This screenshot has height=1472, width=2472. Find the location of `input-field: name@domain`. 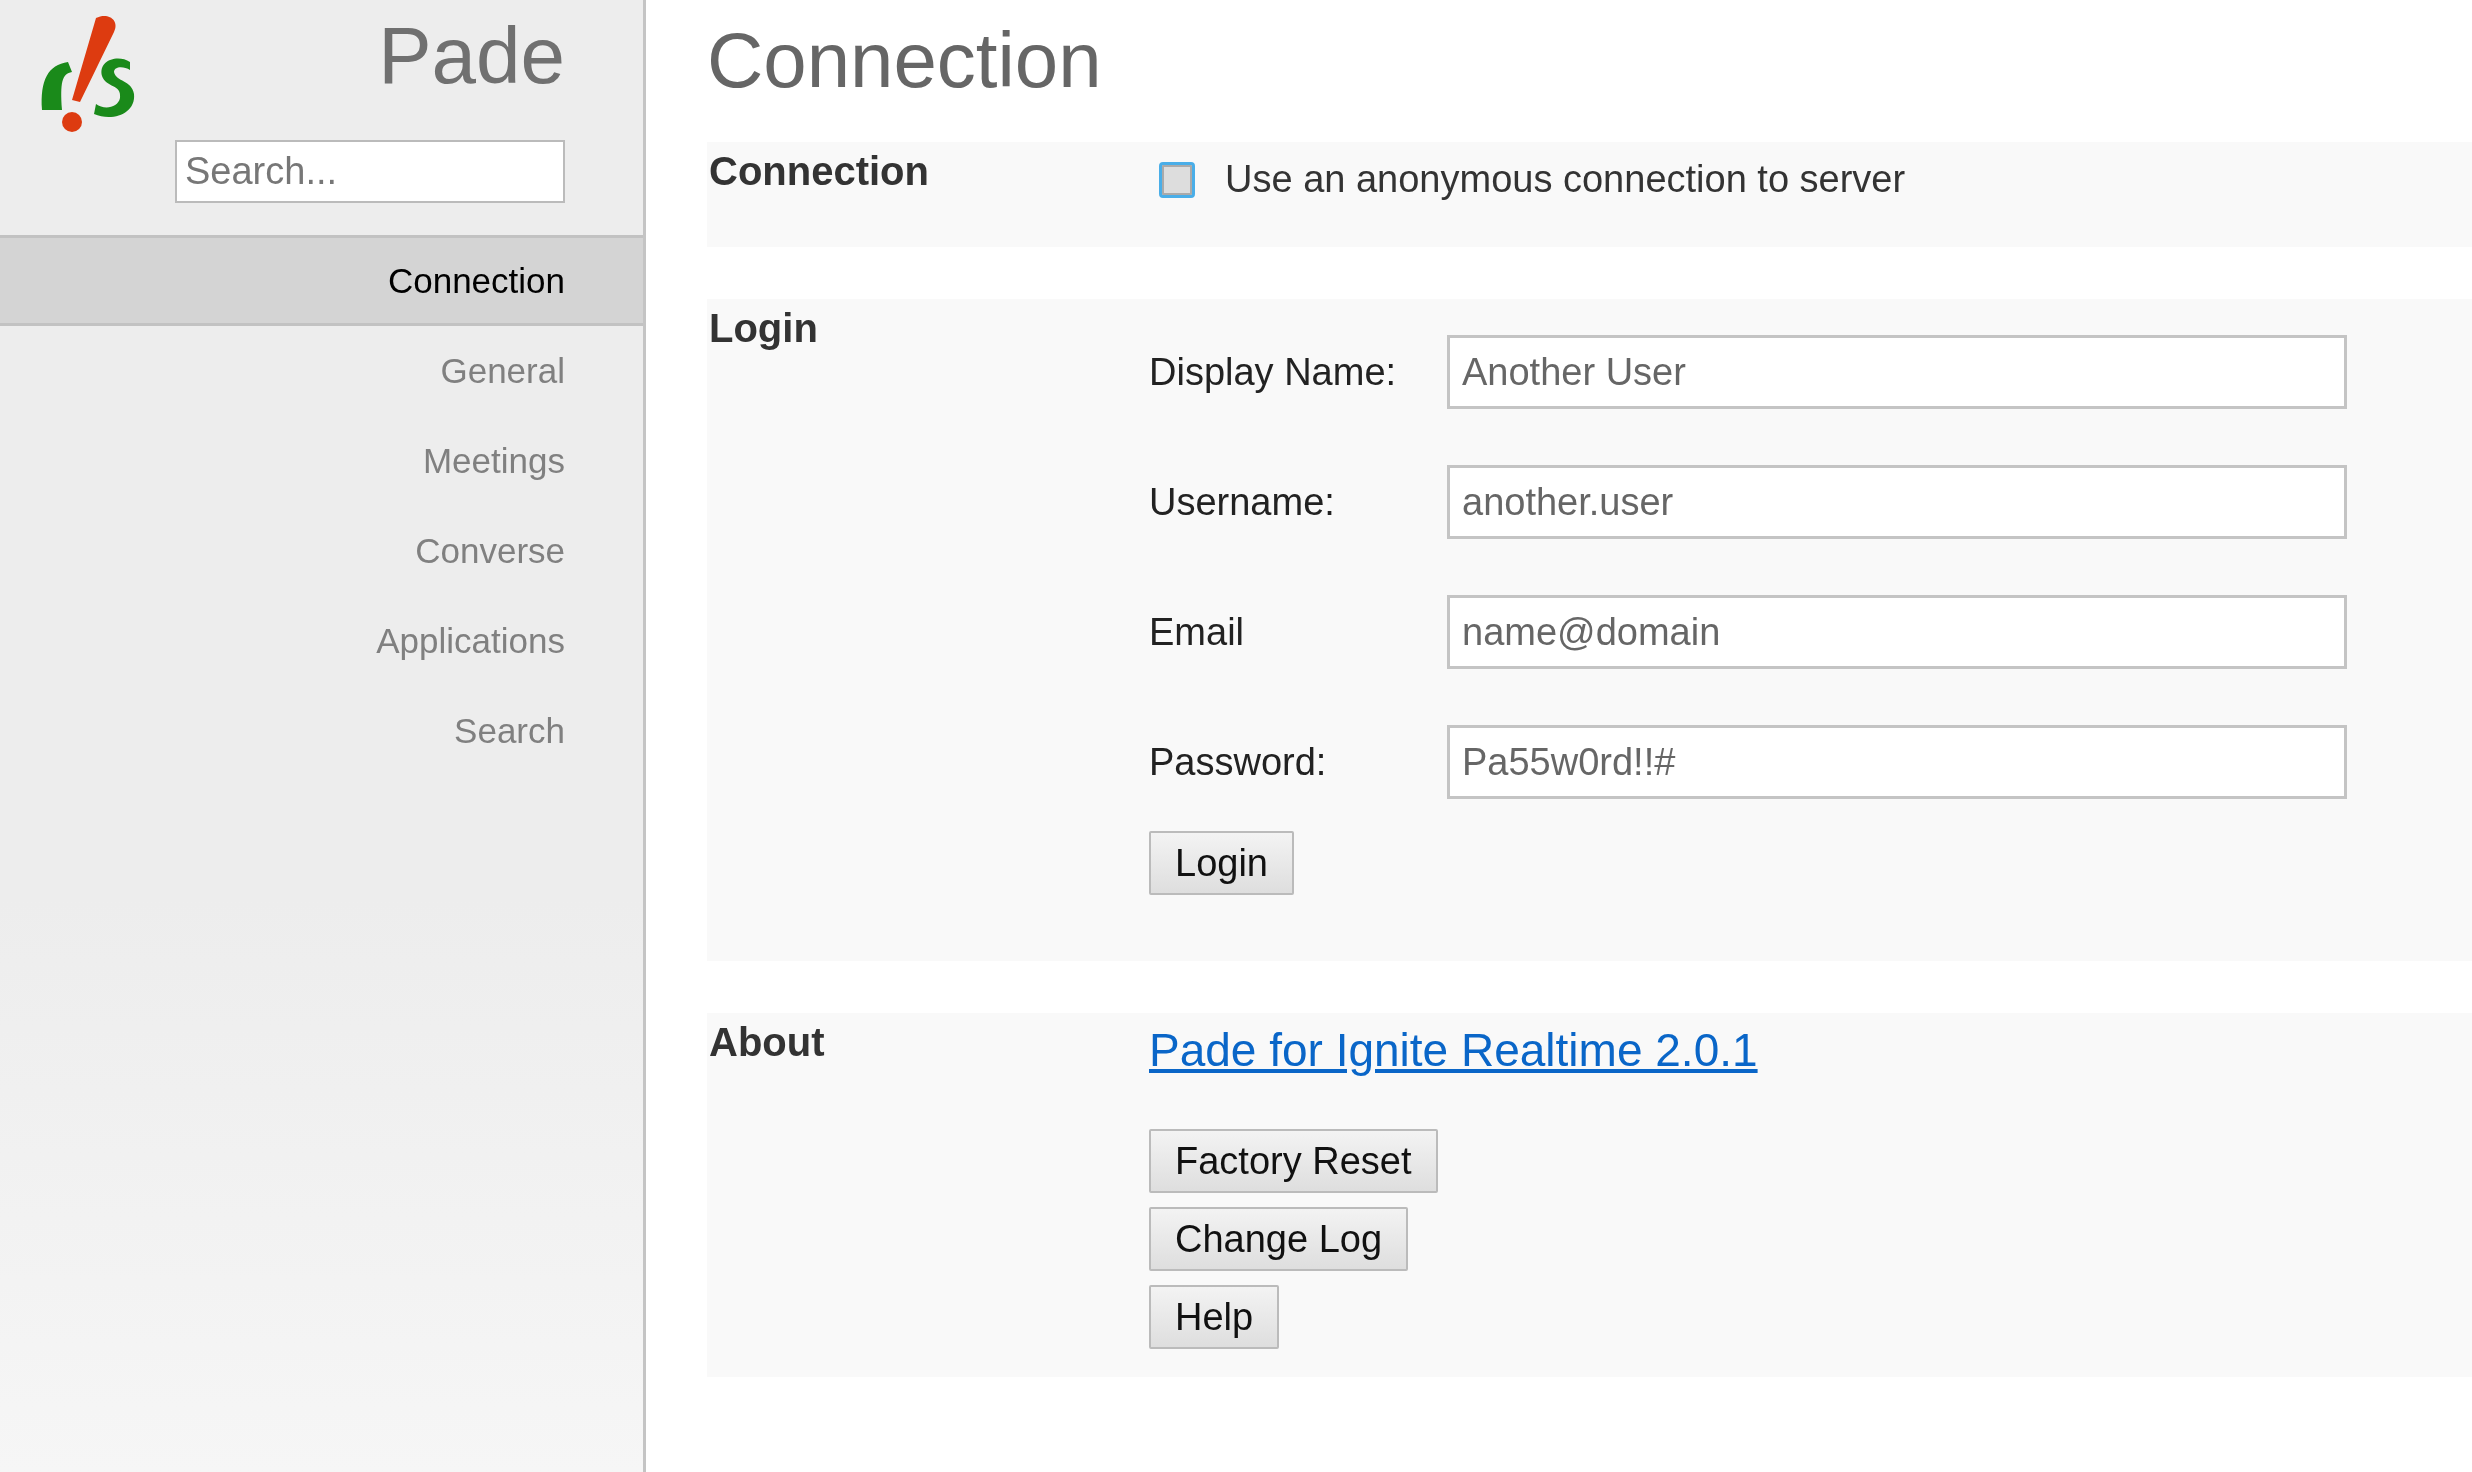

input-field: name@domain is located at coordinates (1897, 632).